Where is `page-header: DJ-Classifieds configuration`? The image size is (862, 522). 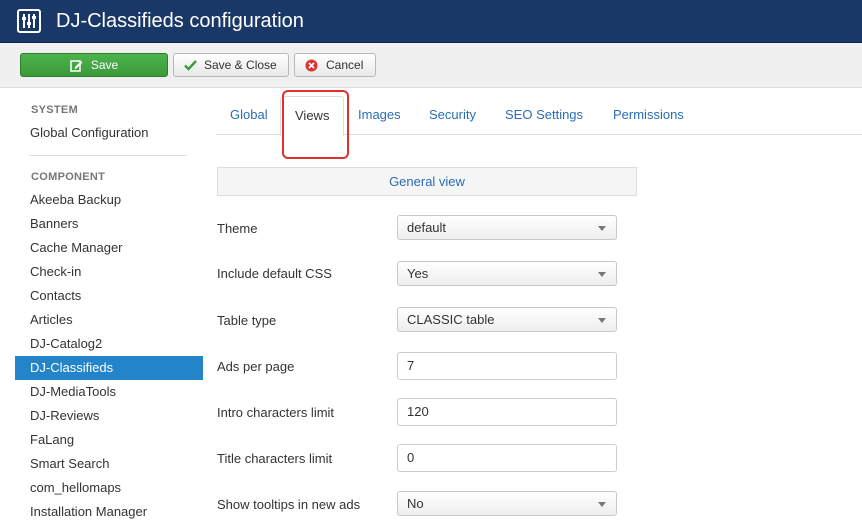 page-header: DJ-Classifieds configuration is located at coordinates (431, 21).